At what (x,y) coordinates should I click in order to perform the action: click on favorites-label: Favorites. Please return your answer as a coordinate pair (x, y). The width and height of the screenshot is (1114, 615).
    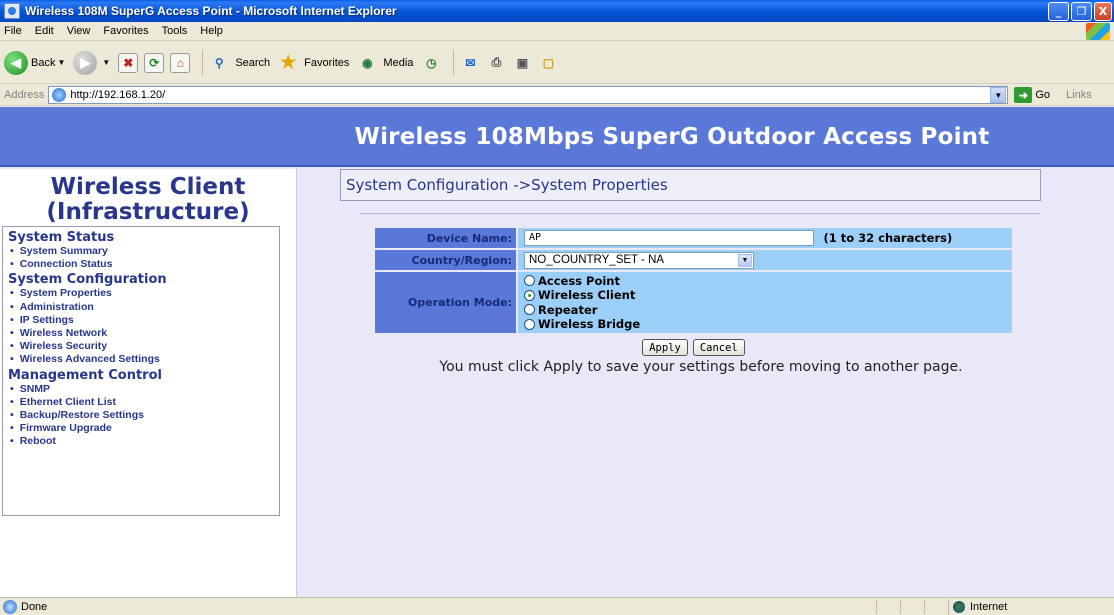
    Looking at the image, I should click on (327, 62).